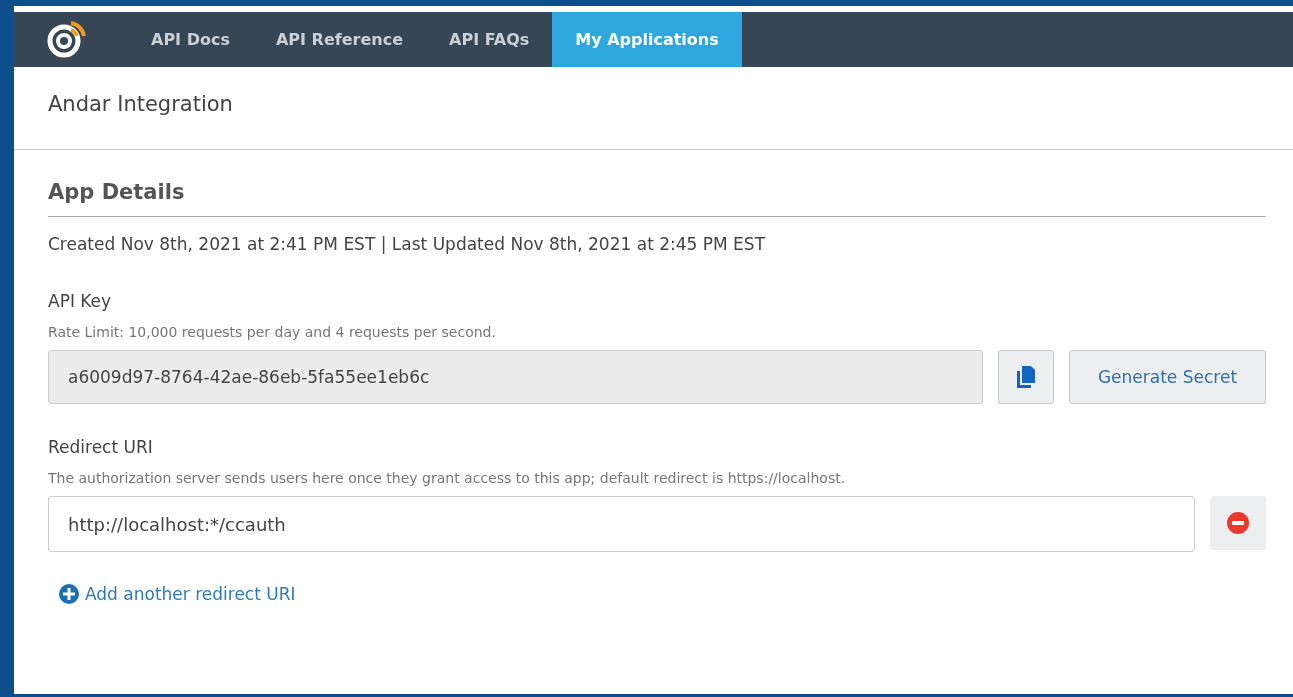  What do you see at coordinates (116, 192) in the screenshot?
I see `section-heading: App Details` at bounding box center [116, 192].